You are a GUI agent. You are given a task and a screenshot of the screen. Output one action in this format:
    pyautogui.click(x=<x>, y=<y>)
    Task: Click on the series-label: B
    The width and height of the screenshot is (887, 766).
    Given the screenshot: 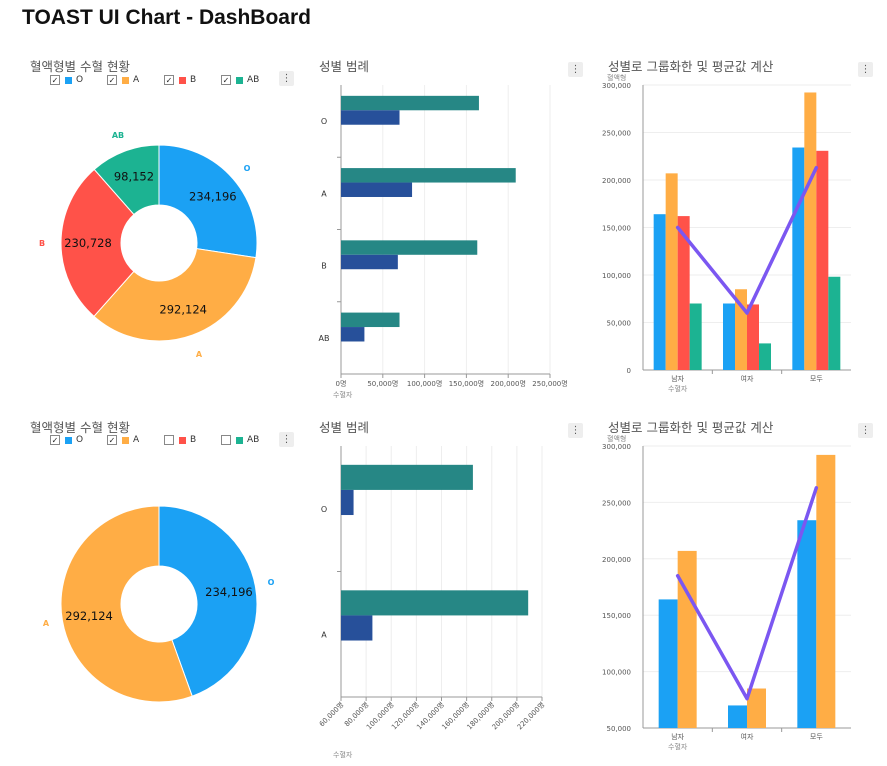 What is the action you would take?
    pyautogui.click(x=42, y=243)
    